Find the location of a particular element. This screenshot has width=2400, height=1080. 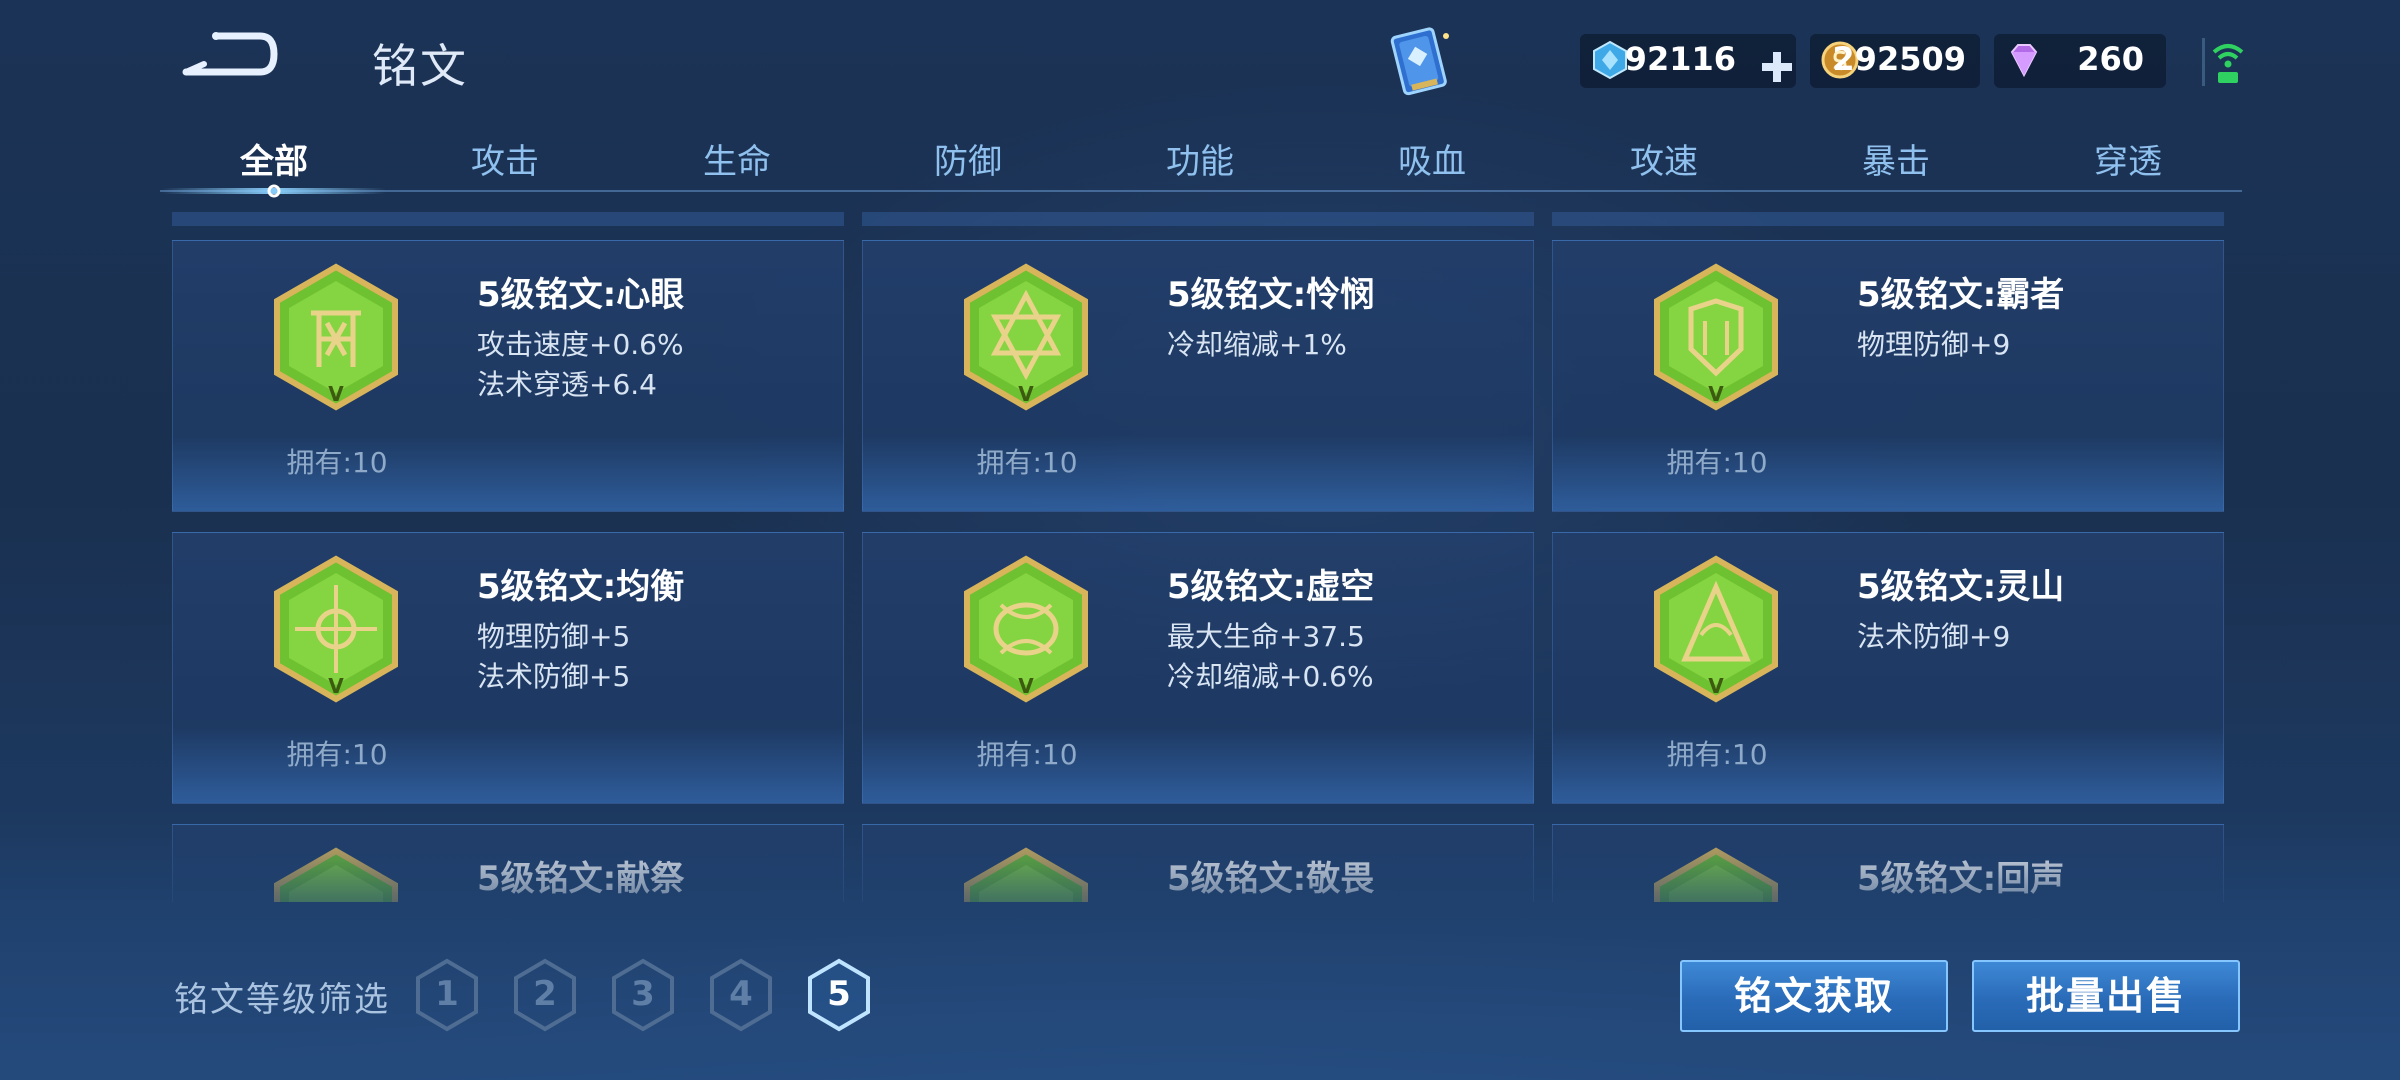

level-filter-1: 1 is located at coordinates (447, 995).